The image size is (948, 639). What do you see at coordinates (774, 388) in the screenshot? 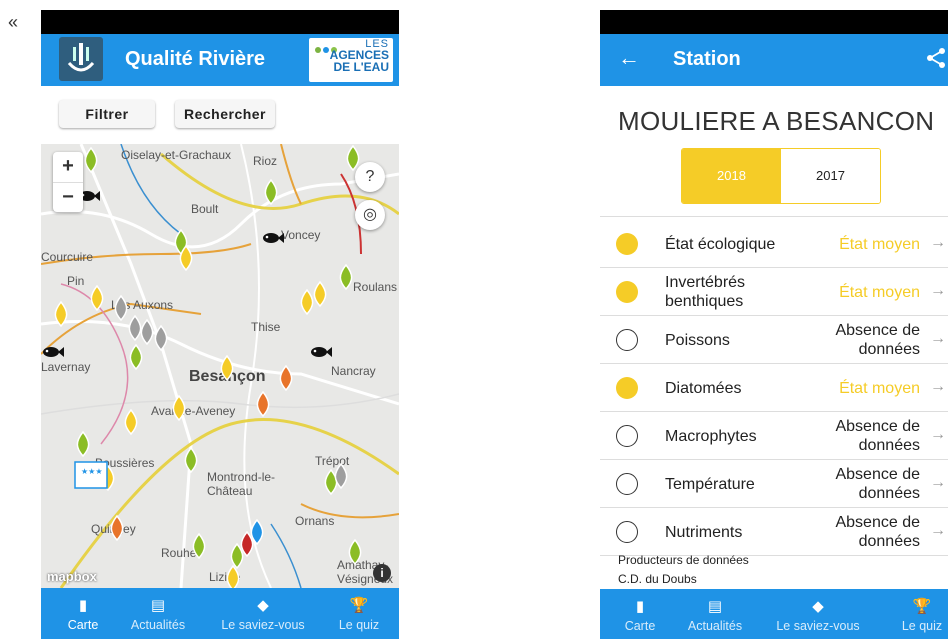
I see `indicator-row: Diatomées État moyen →` at bounding box center [774, 388].